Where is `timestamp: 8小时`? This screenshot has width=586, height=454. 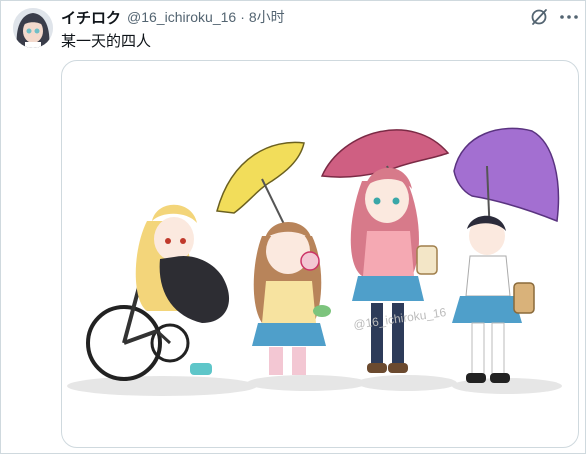 timestamp: 8小时 is located at coordinates (267, 17).